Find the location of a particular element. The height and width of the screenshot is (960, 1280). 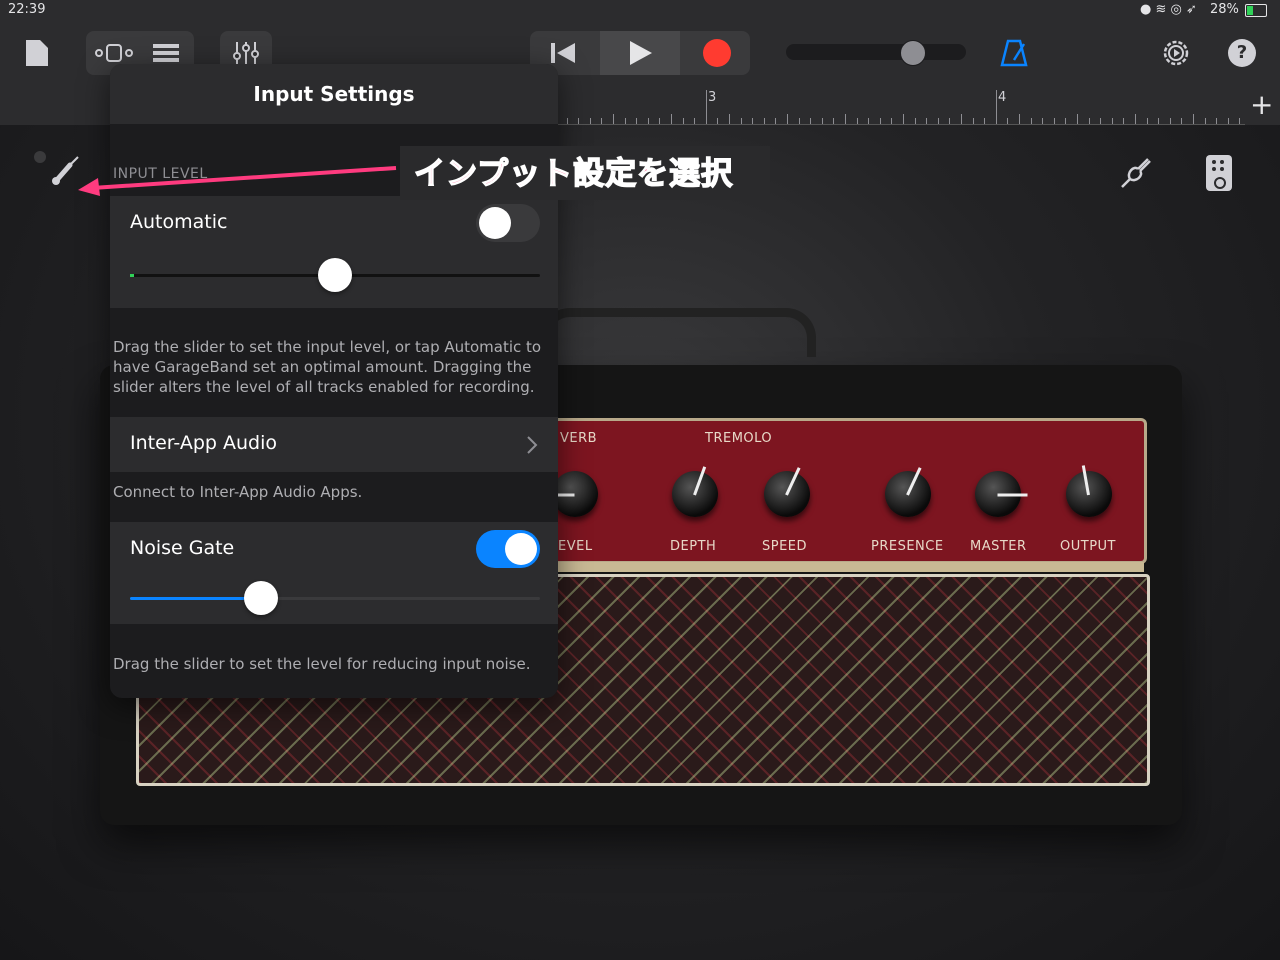

tuner-button is located at coordinates (1134, 173).